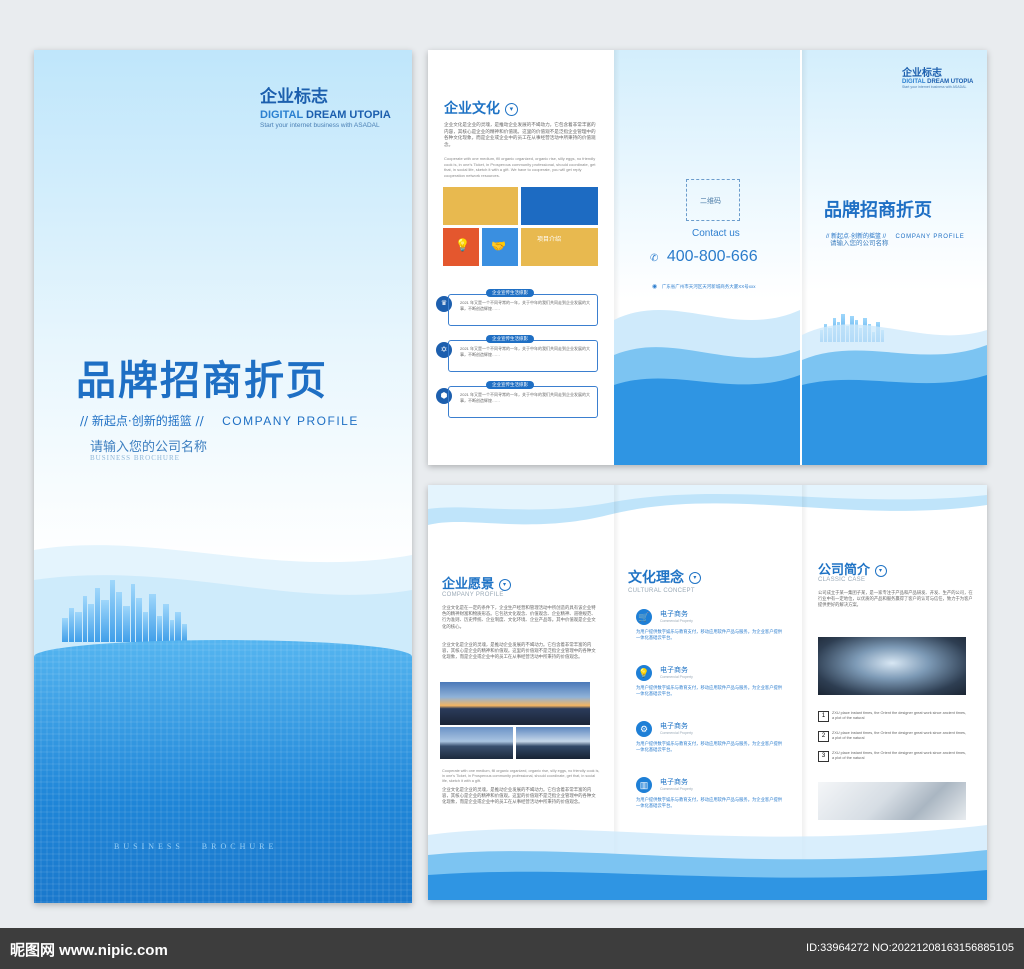  I want to click on cover-slogan-row: // 新起点·创新的摇篮 // COMPANY PROFILE, so click(219, 421).